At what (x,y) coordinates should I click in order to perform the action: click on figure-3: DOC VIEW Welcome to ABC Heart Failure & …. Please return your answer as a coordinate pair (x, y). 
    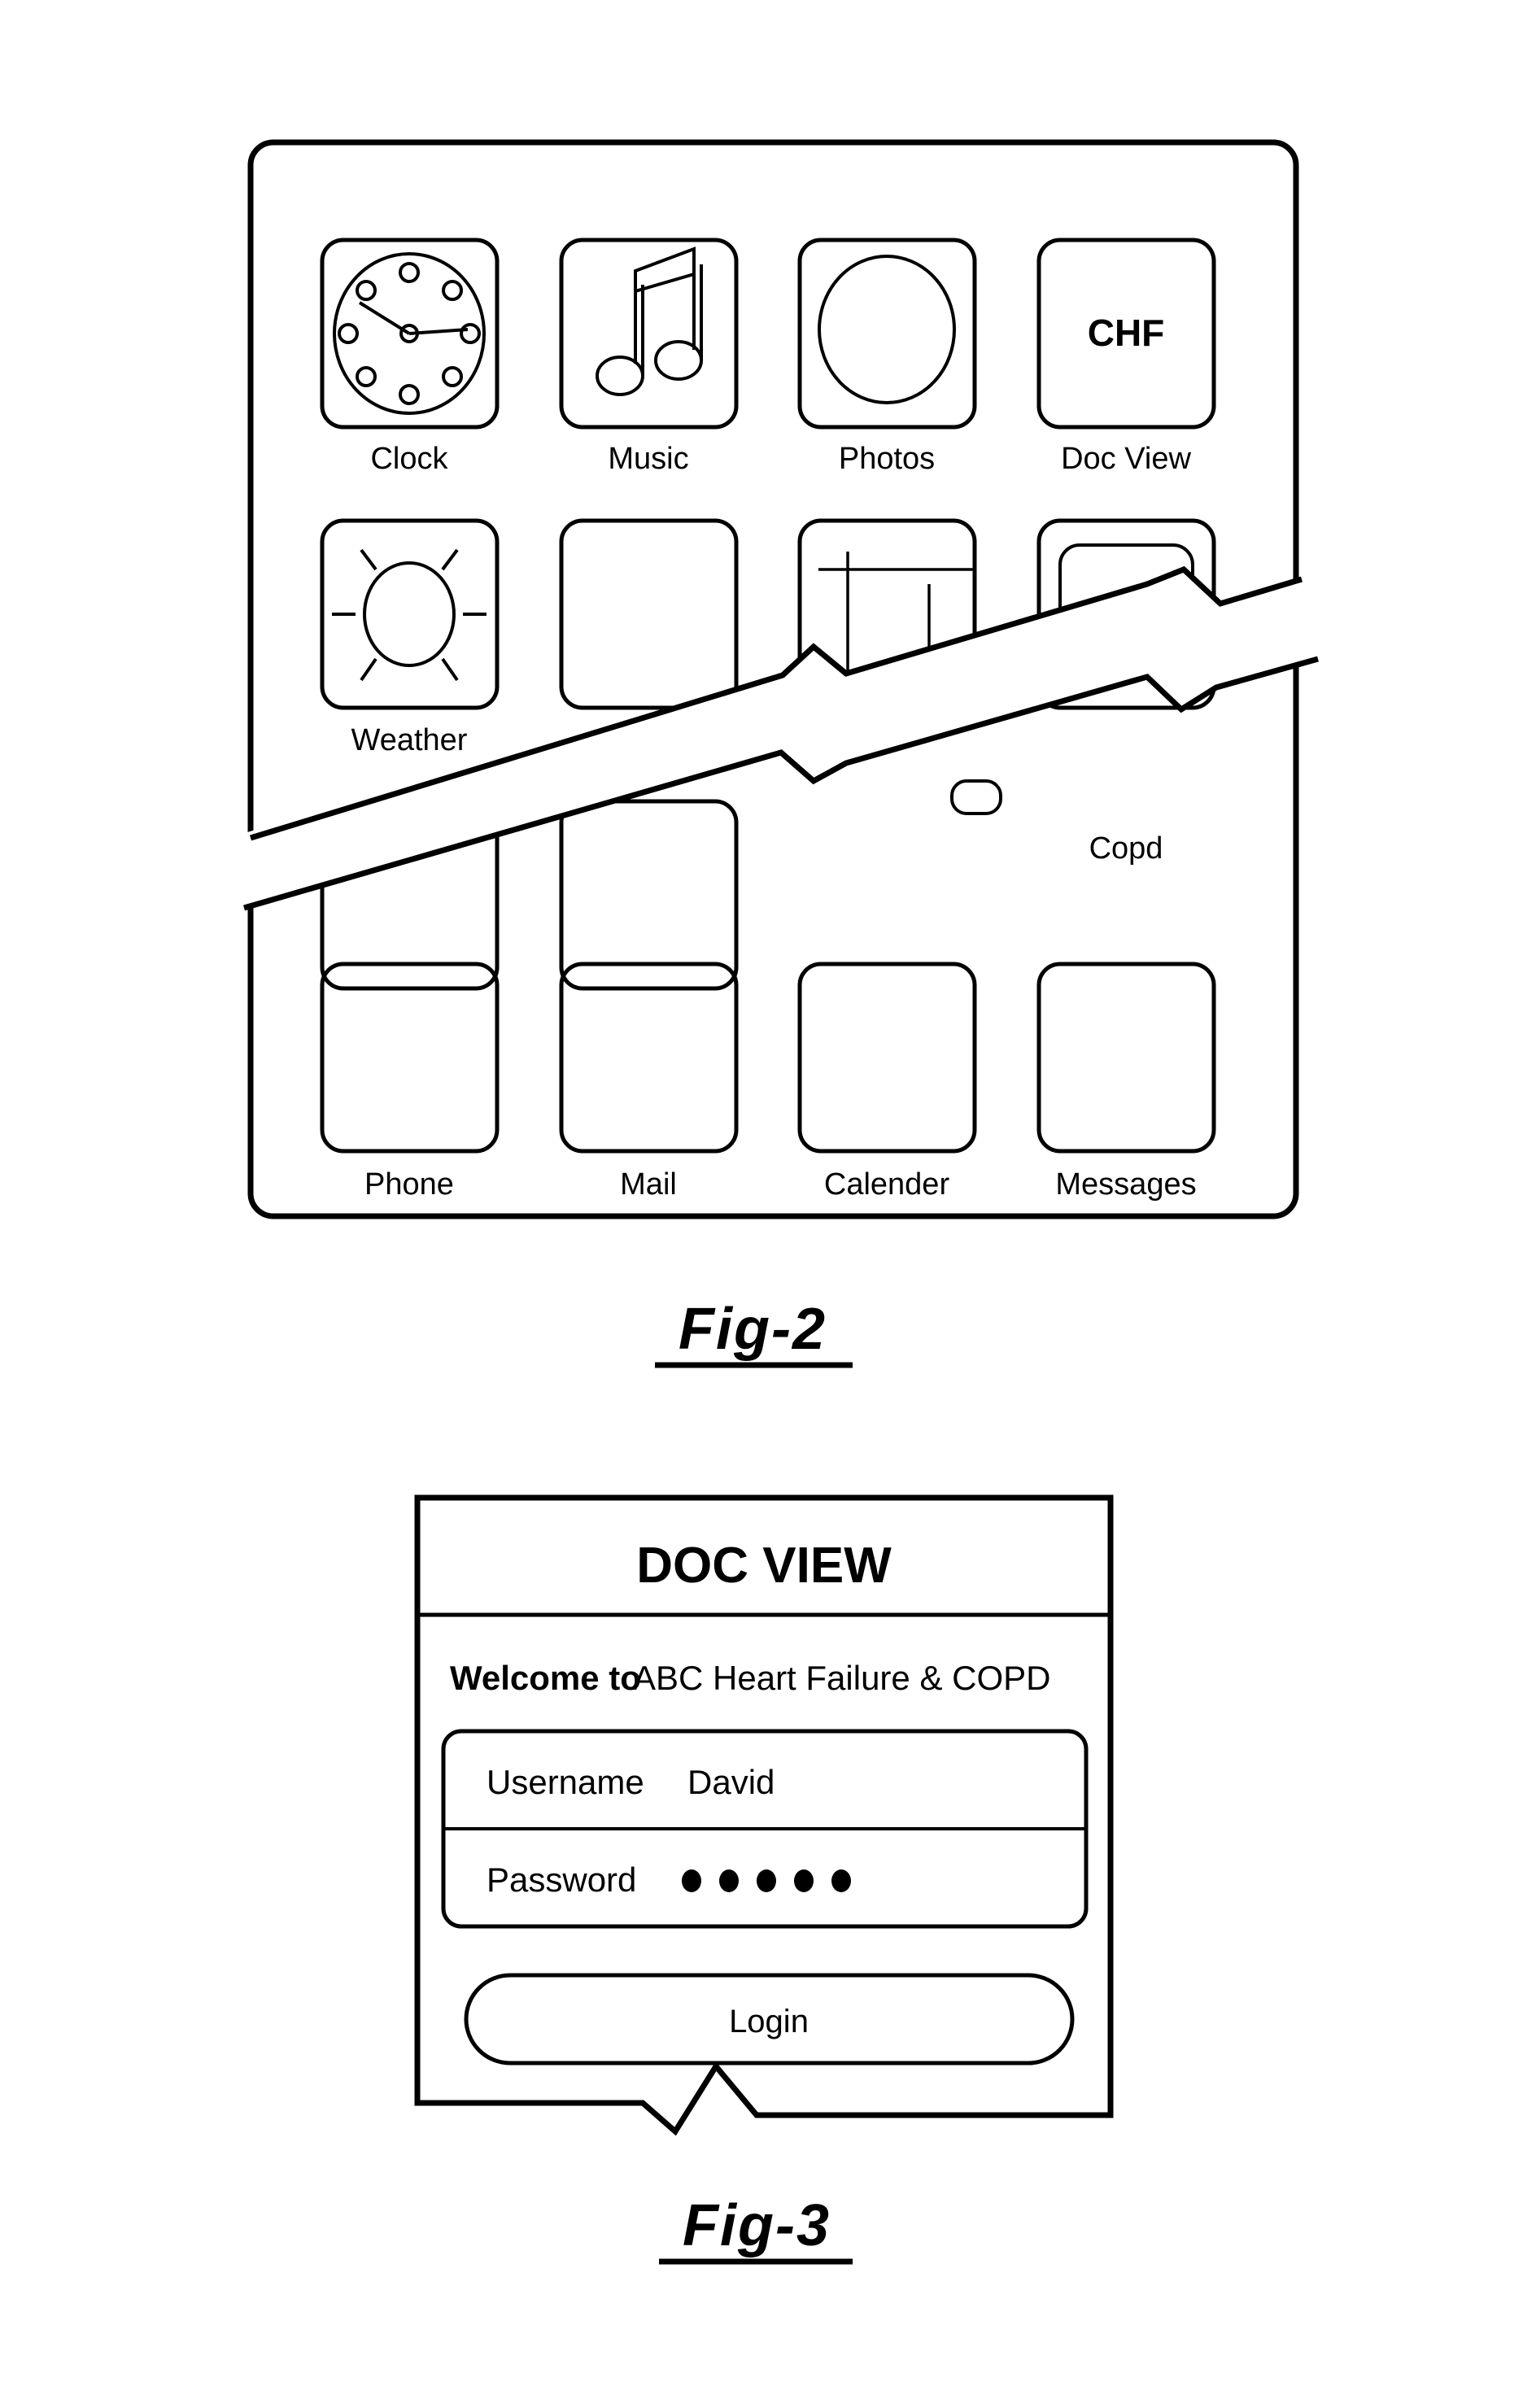
    Looking at the image, I should click on (764, 1880).